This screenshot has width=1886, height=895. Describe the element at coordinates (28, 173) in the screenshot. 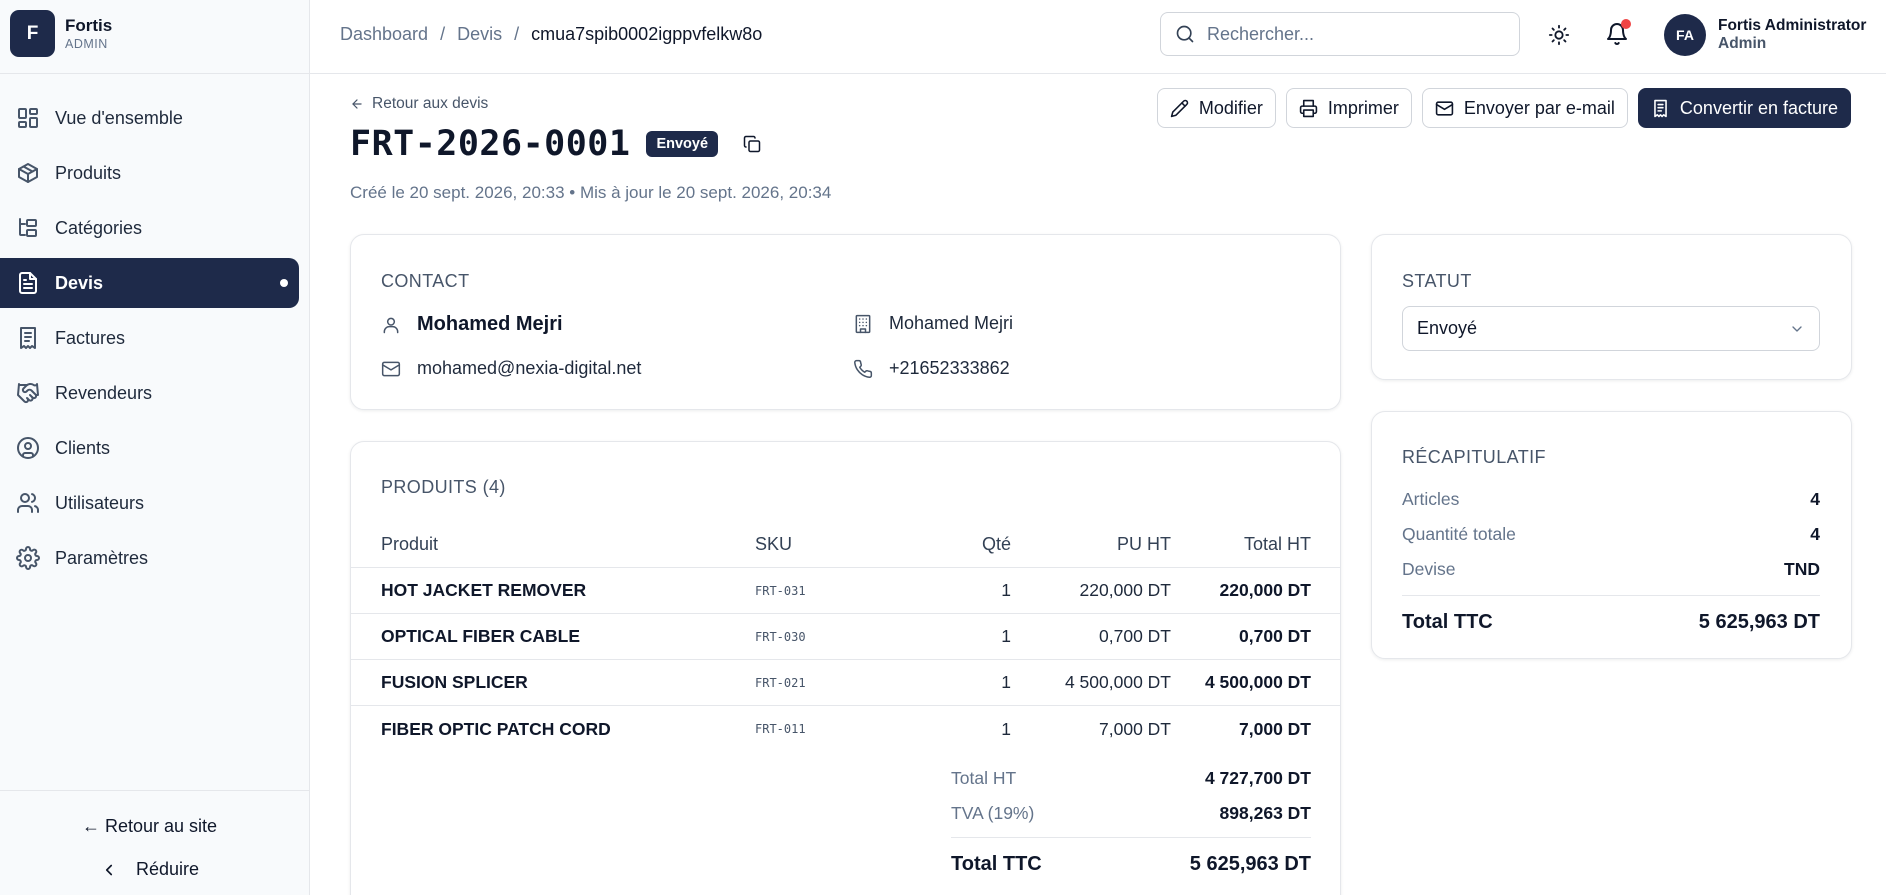

I see `package-icon` at that location.